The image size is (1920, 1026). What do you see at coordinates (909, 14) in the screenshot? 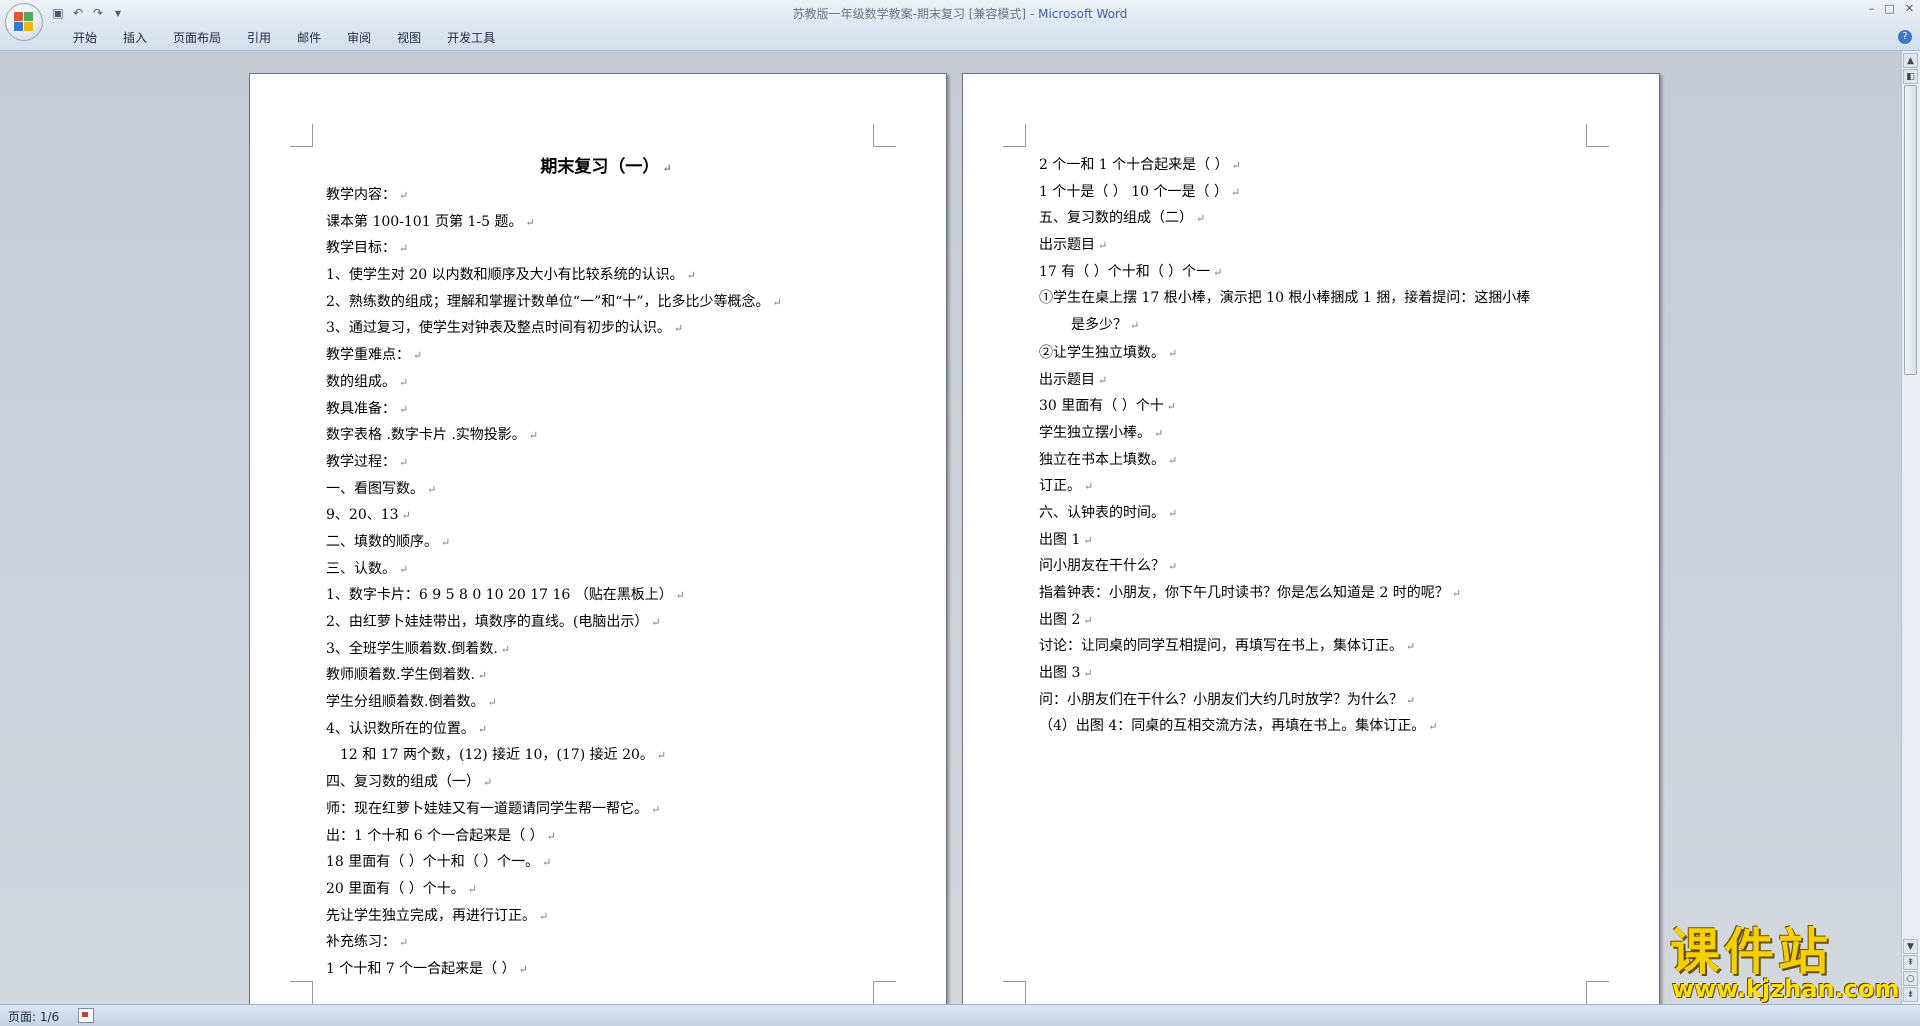
I see `document-name: 苏教版一年级数学教案-期末复习 [兼容模式]` at bounding box center [909, 14].